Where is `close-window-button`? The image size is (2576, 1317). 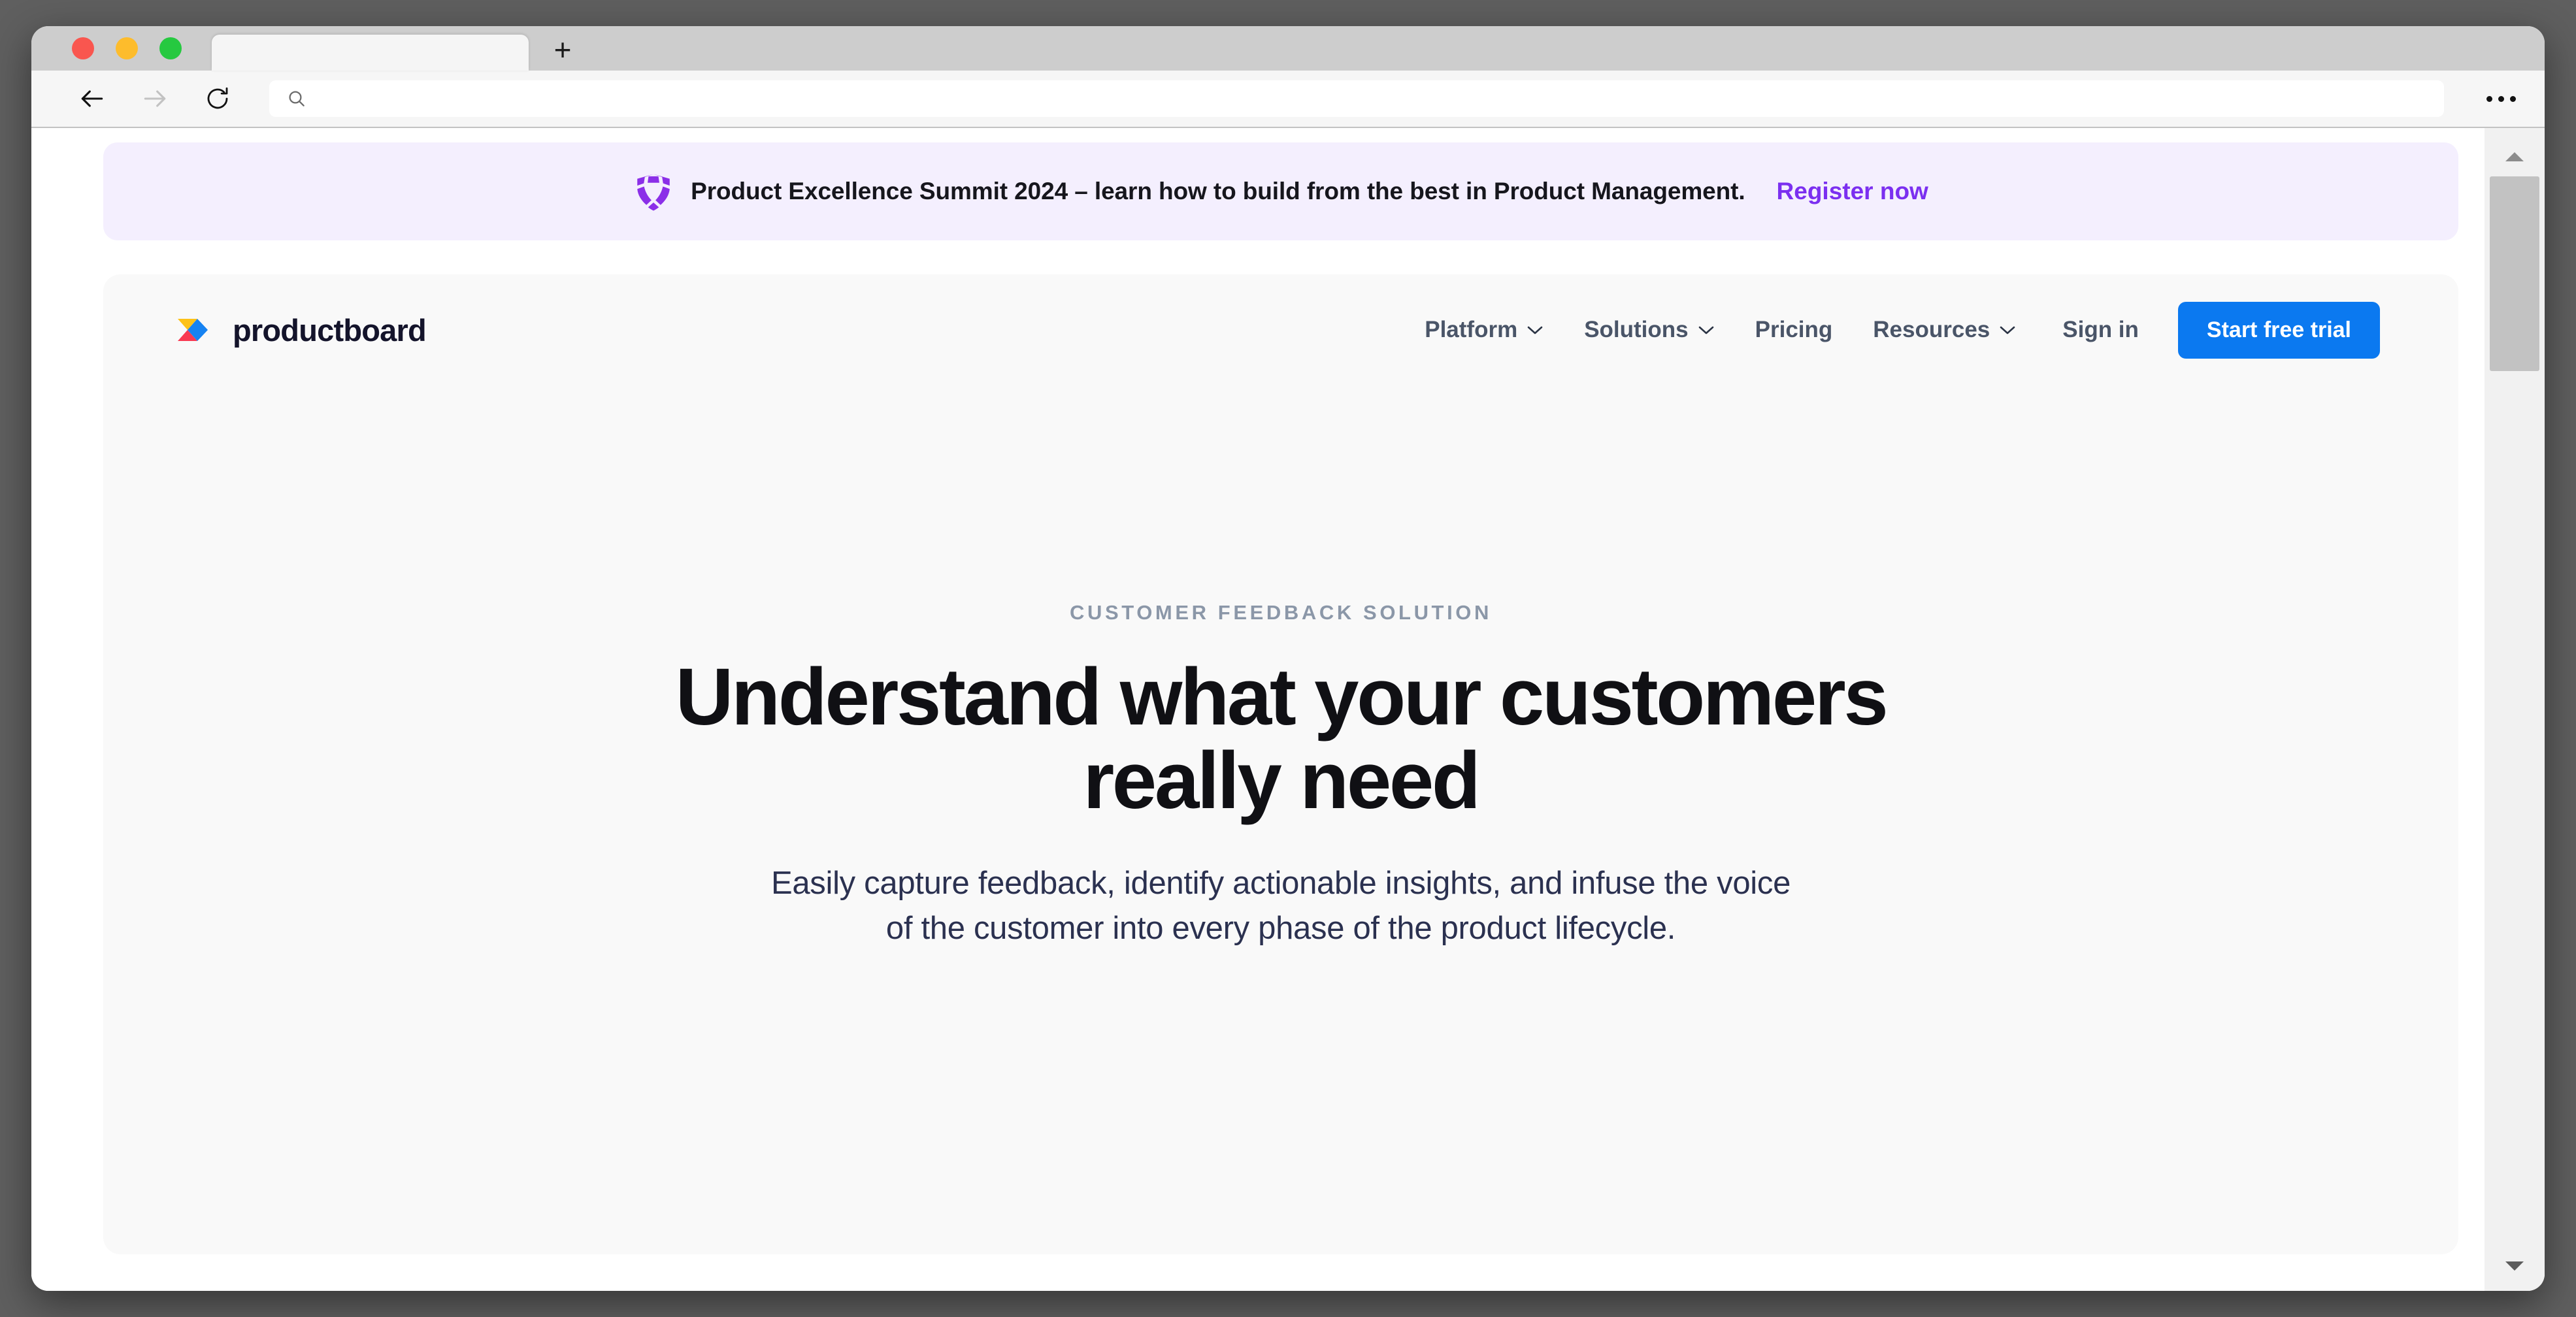
close-window-button is located at coordinates (83, 48).